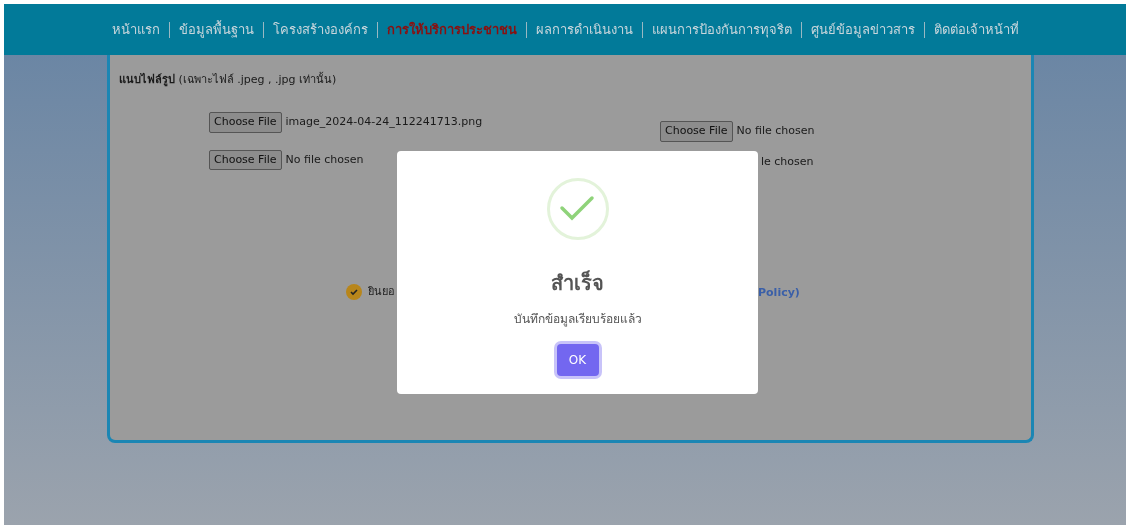 The height and width of the screenshot is (525, 1130). What do you see at coordinates (577, 209) in the screenshot?
I see `success-check-icon` at bounding box center [577, 209].